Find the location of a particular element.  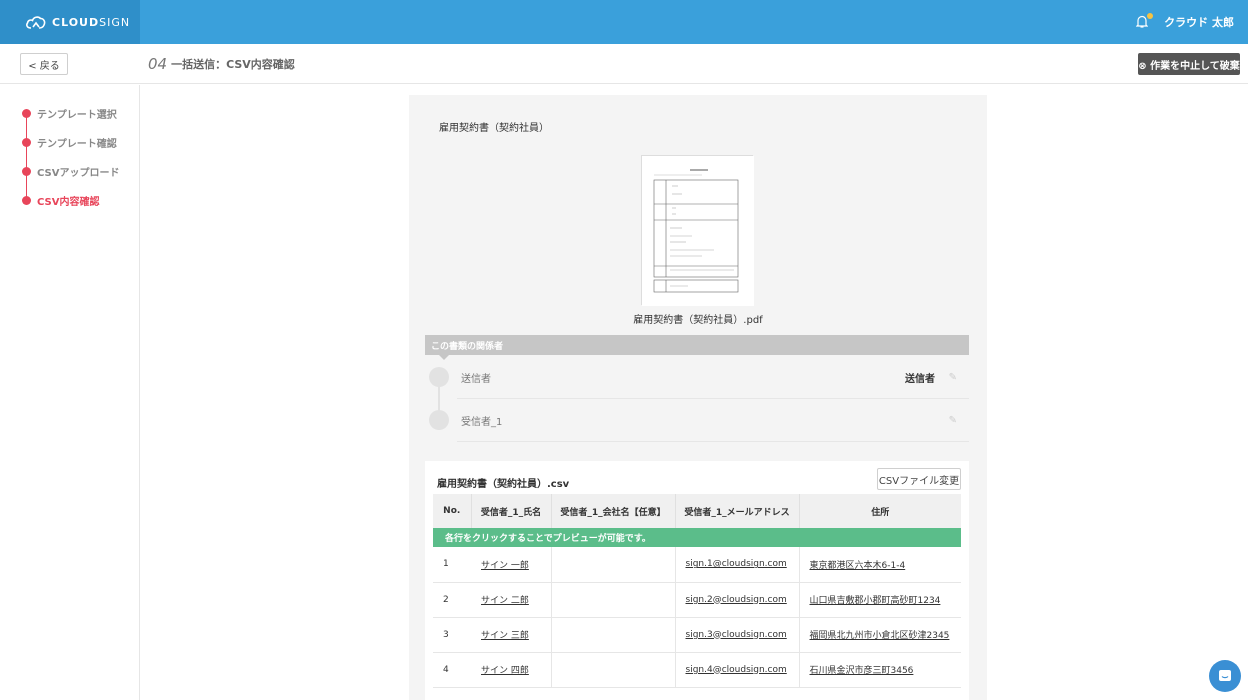

back-button: < 戻る is located at coordinates (44, 64).